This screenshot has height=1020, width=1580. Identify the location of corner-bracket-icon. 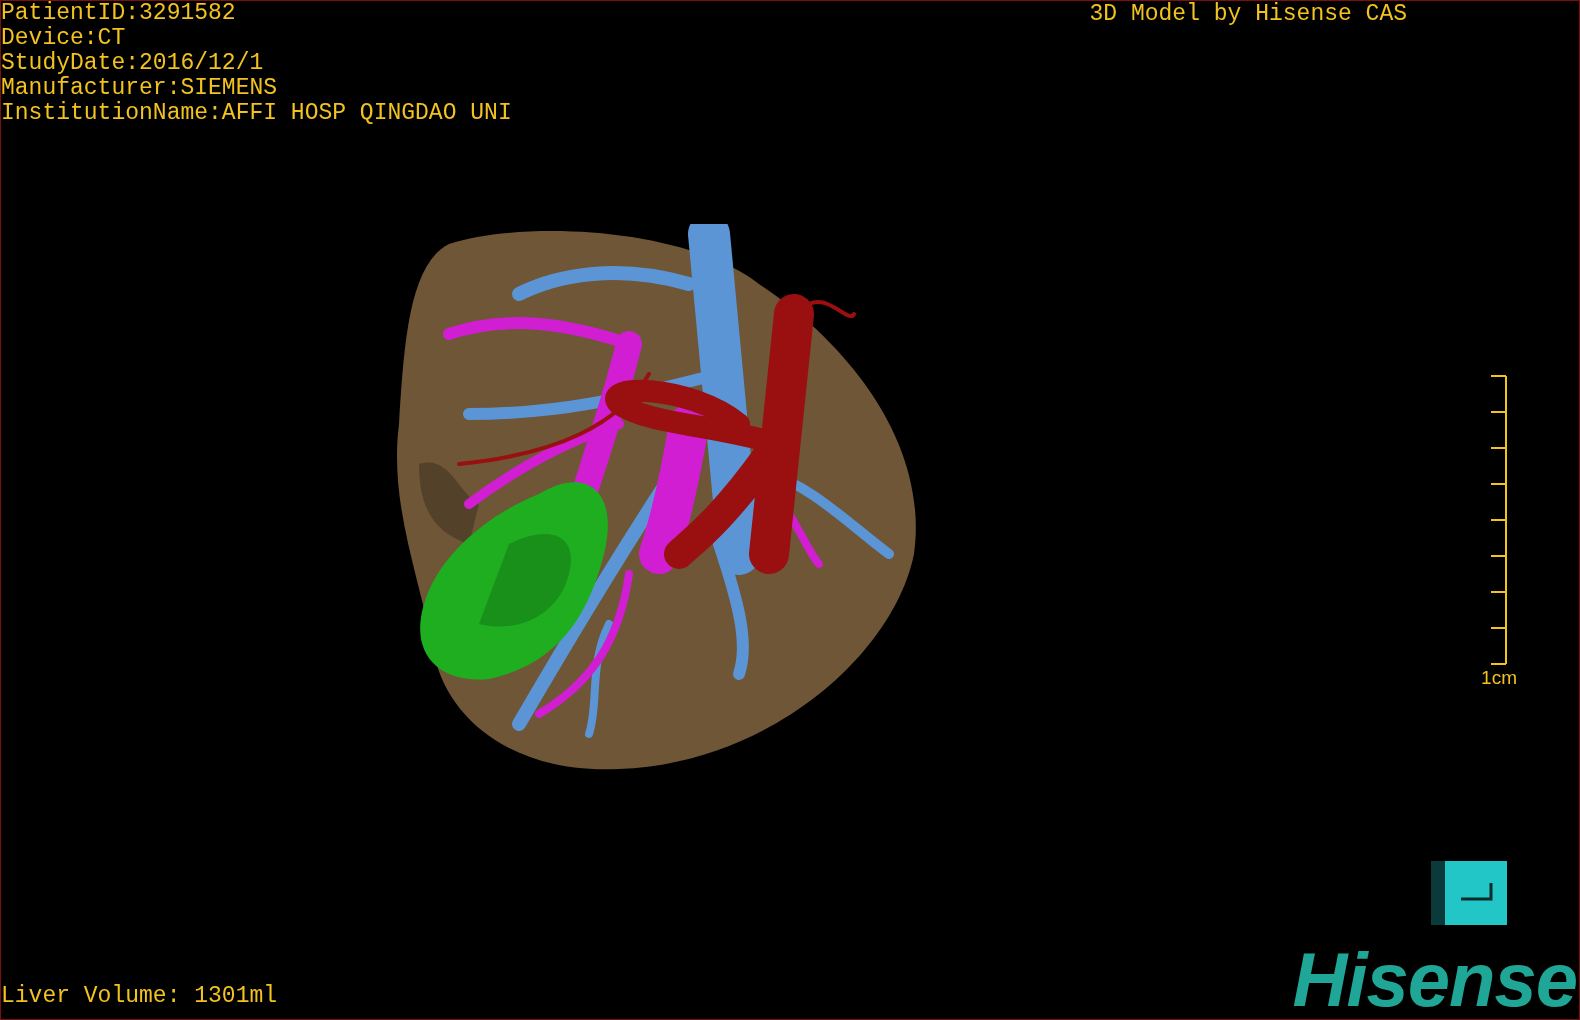
(1469, 893).